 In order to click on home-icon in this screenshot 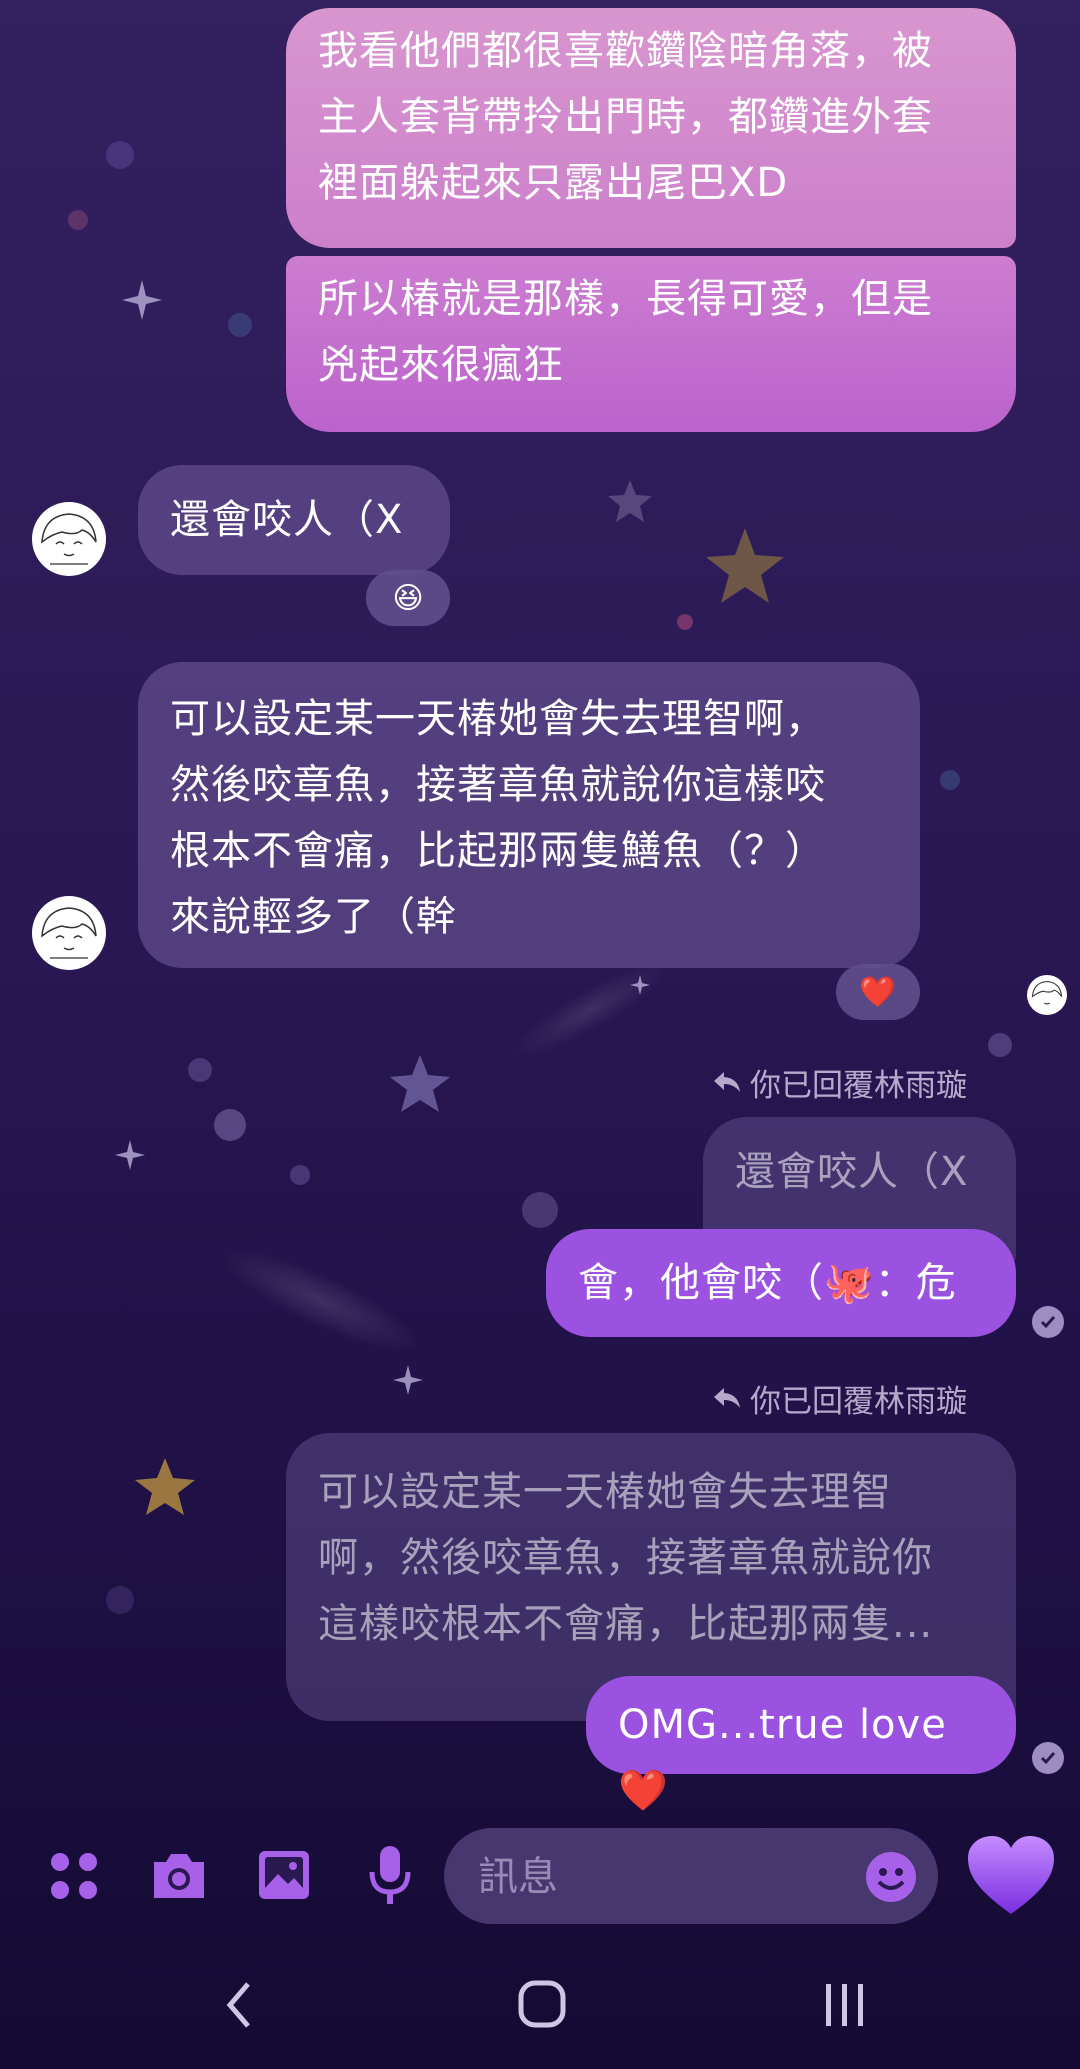, I will do `click(542, 2006)`.